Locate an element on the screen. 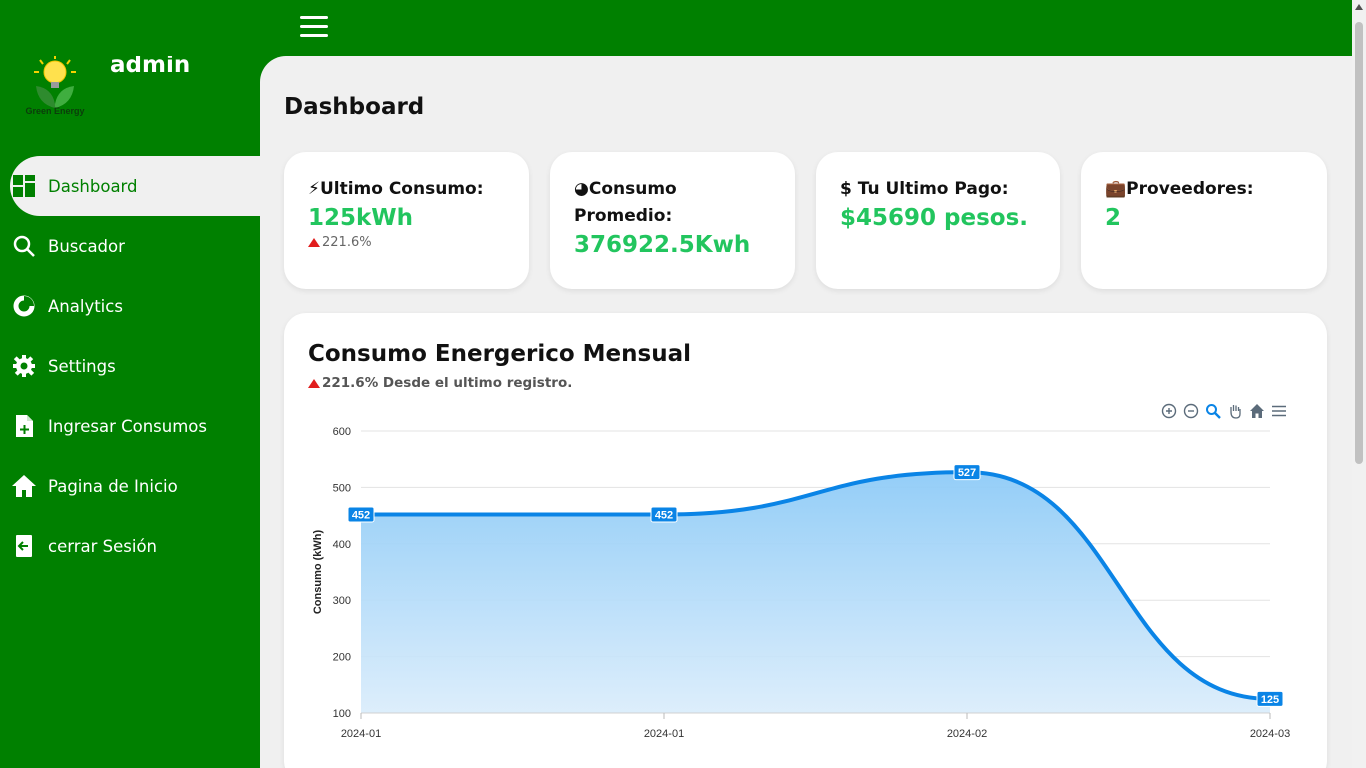  card-value: 125kWh is located at coordinates (361, 218).